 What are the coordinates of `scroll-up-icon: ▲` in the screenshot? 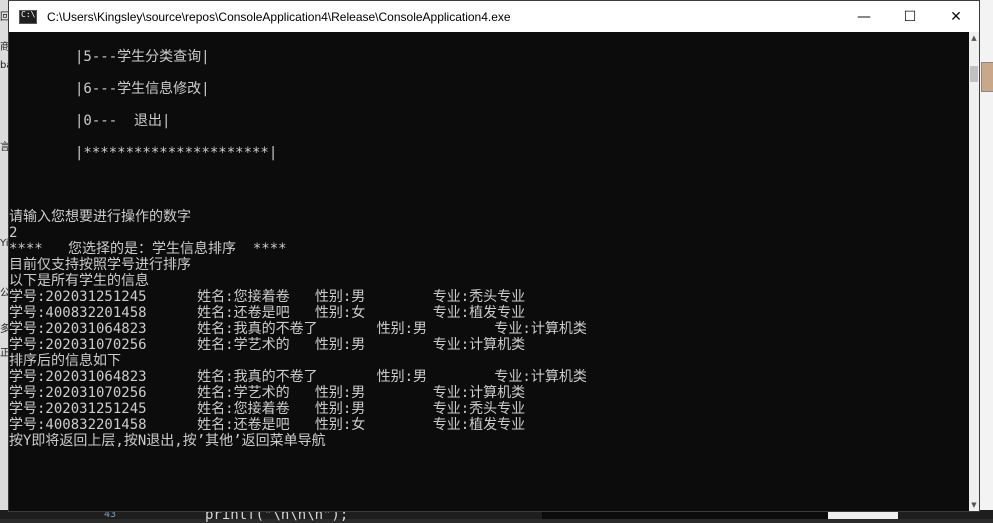 It's located at (974, 38).